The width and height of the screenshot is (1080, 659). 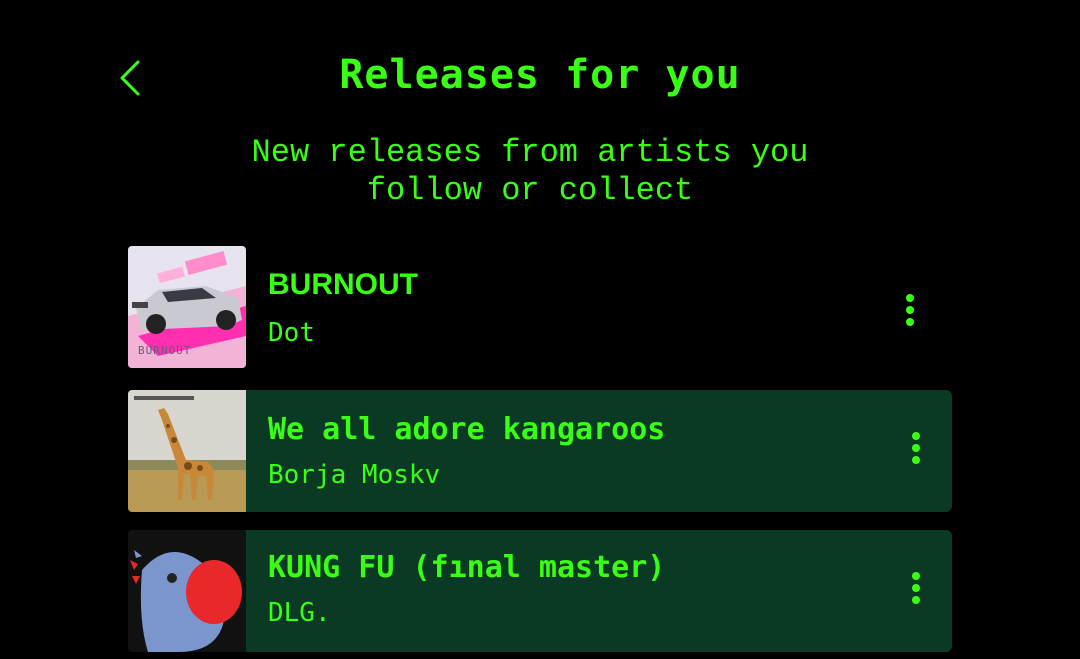 What do you see at coordinates (165, 350) in the screenshot?
I see `cover-label: BURNOUT` at bounding box center [165, 350].